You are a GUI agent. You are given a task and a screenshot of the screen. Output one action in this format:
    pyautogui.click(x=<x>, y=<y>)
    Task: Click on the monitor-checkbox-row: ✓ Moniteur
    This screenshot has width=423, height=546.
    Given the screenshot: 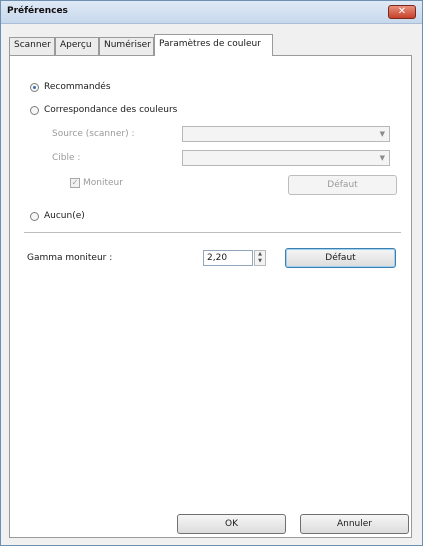 What is the action you would take?
    pyautogui.click(x=96, y=183)
    